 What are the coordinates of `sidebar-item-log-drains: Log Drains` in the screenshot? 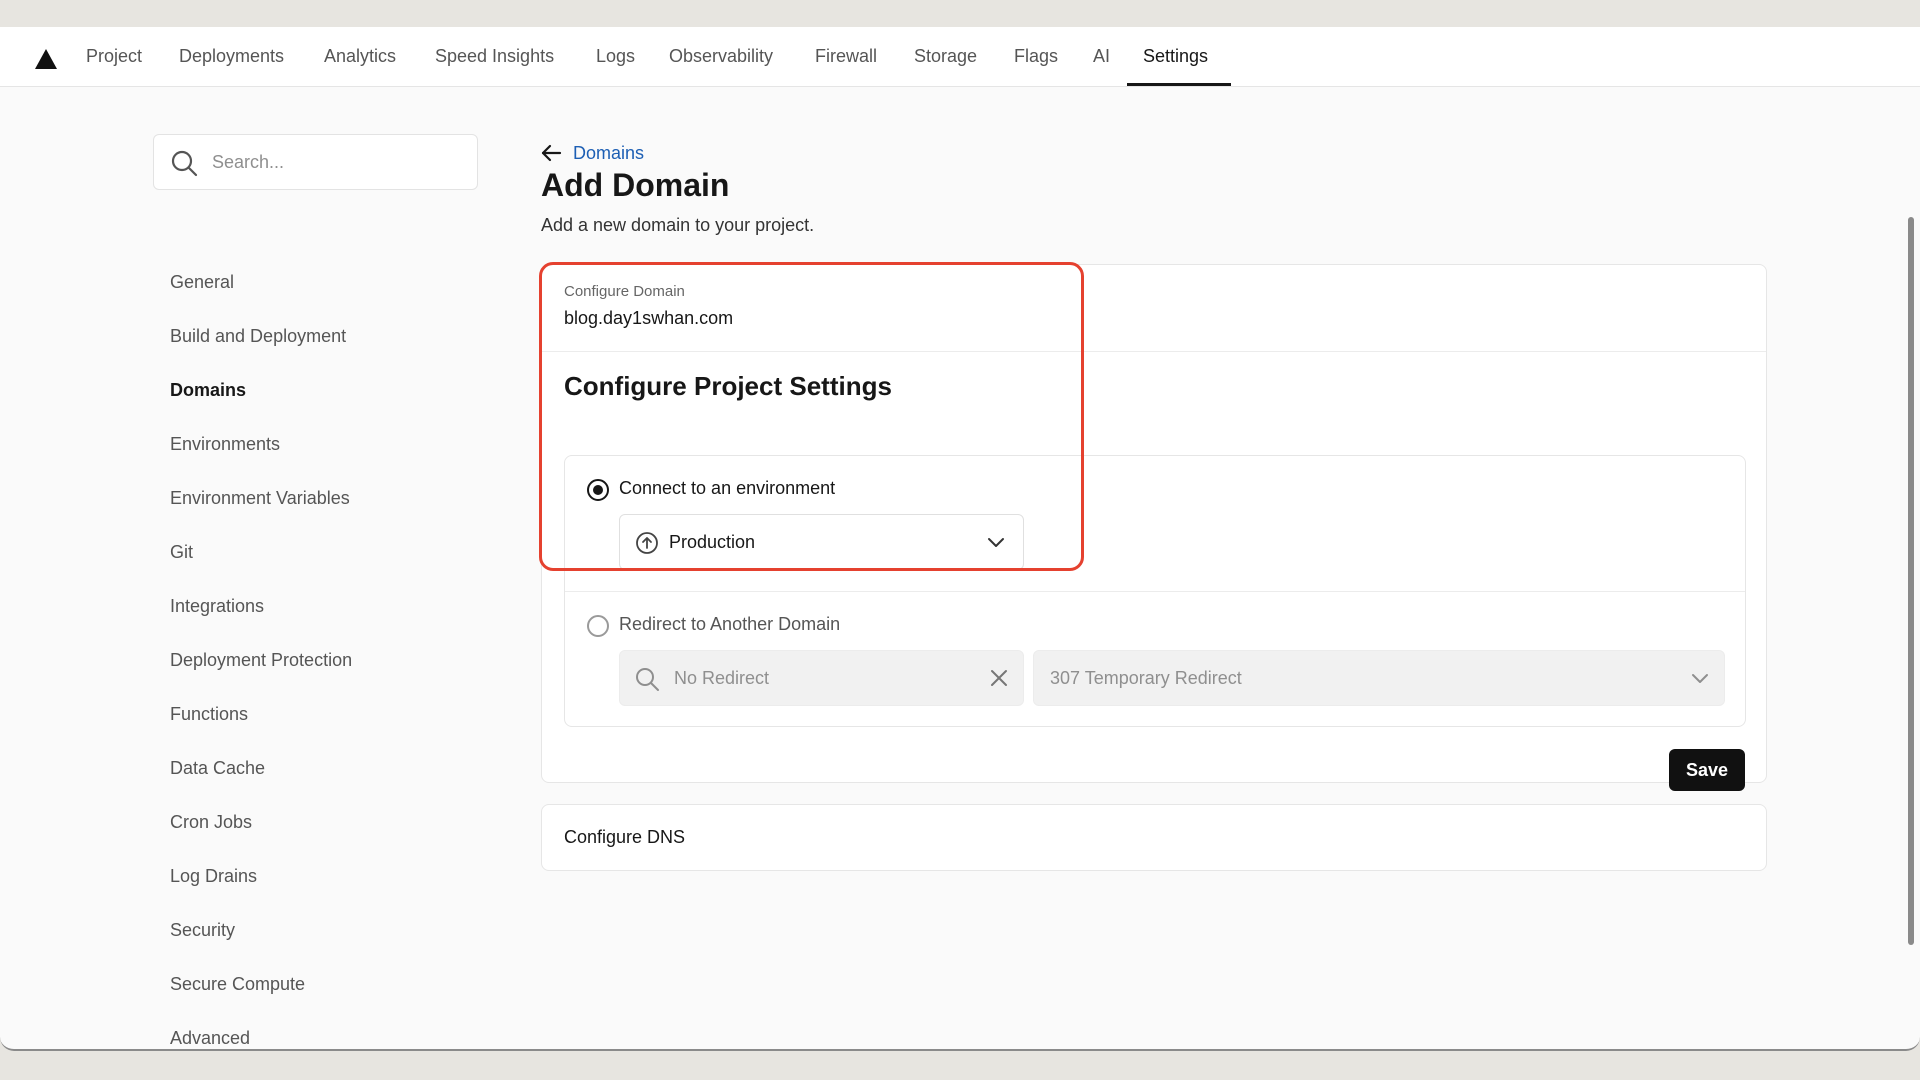 It's located at (213, 876).